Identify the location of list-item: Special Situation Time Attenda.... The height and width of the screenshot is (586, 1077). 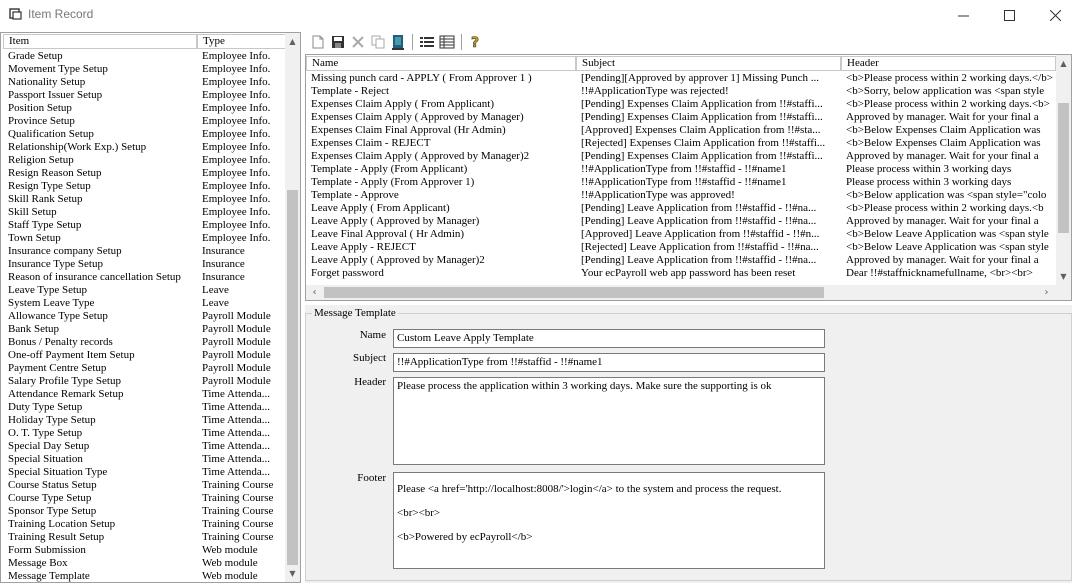
(144, 459).